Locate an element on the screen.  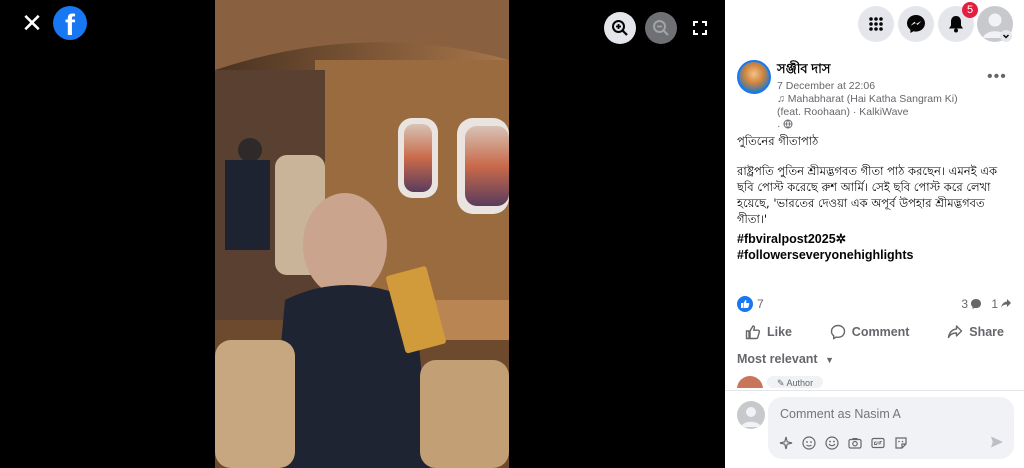
globe-icon is located at coordinates (788, 124).